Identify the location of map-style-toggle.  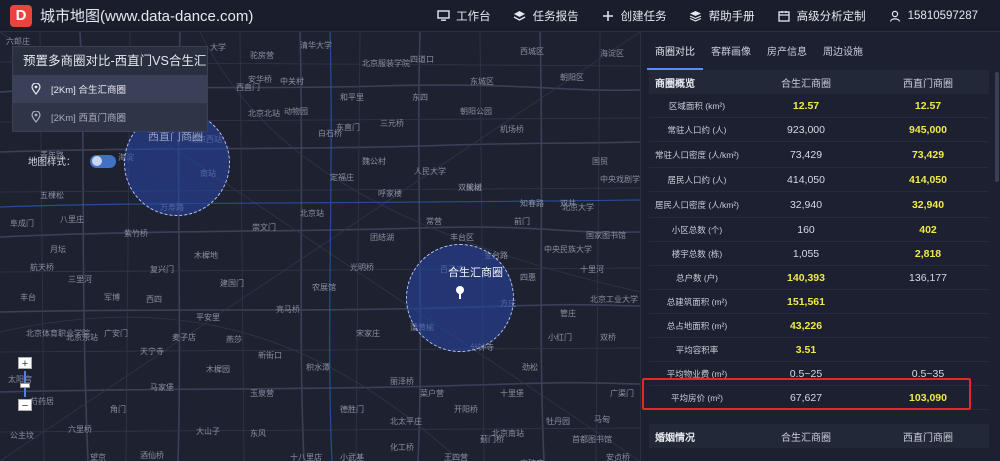
(102, 161).